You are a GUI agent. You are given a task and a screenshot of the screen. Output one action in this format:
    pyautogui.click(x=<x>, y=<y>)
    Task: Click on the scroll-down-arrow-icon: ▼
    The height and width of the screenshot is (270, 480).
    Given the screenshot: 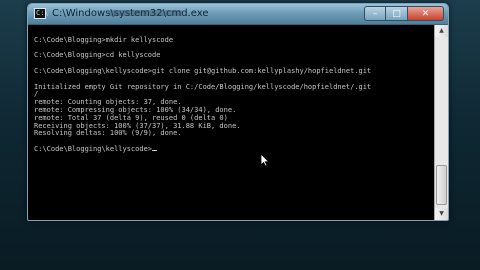 What is the action you would take?
    pyautogui.click(x=441, y=214)
    